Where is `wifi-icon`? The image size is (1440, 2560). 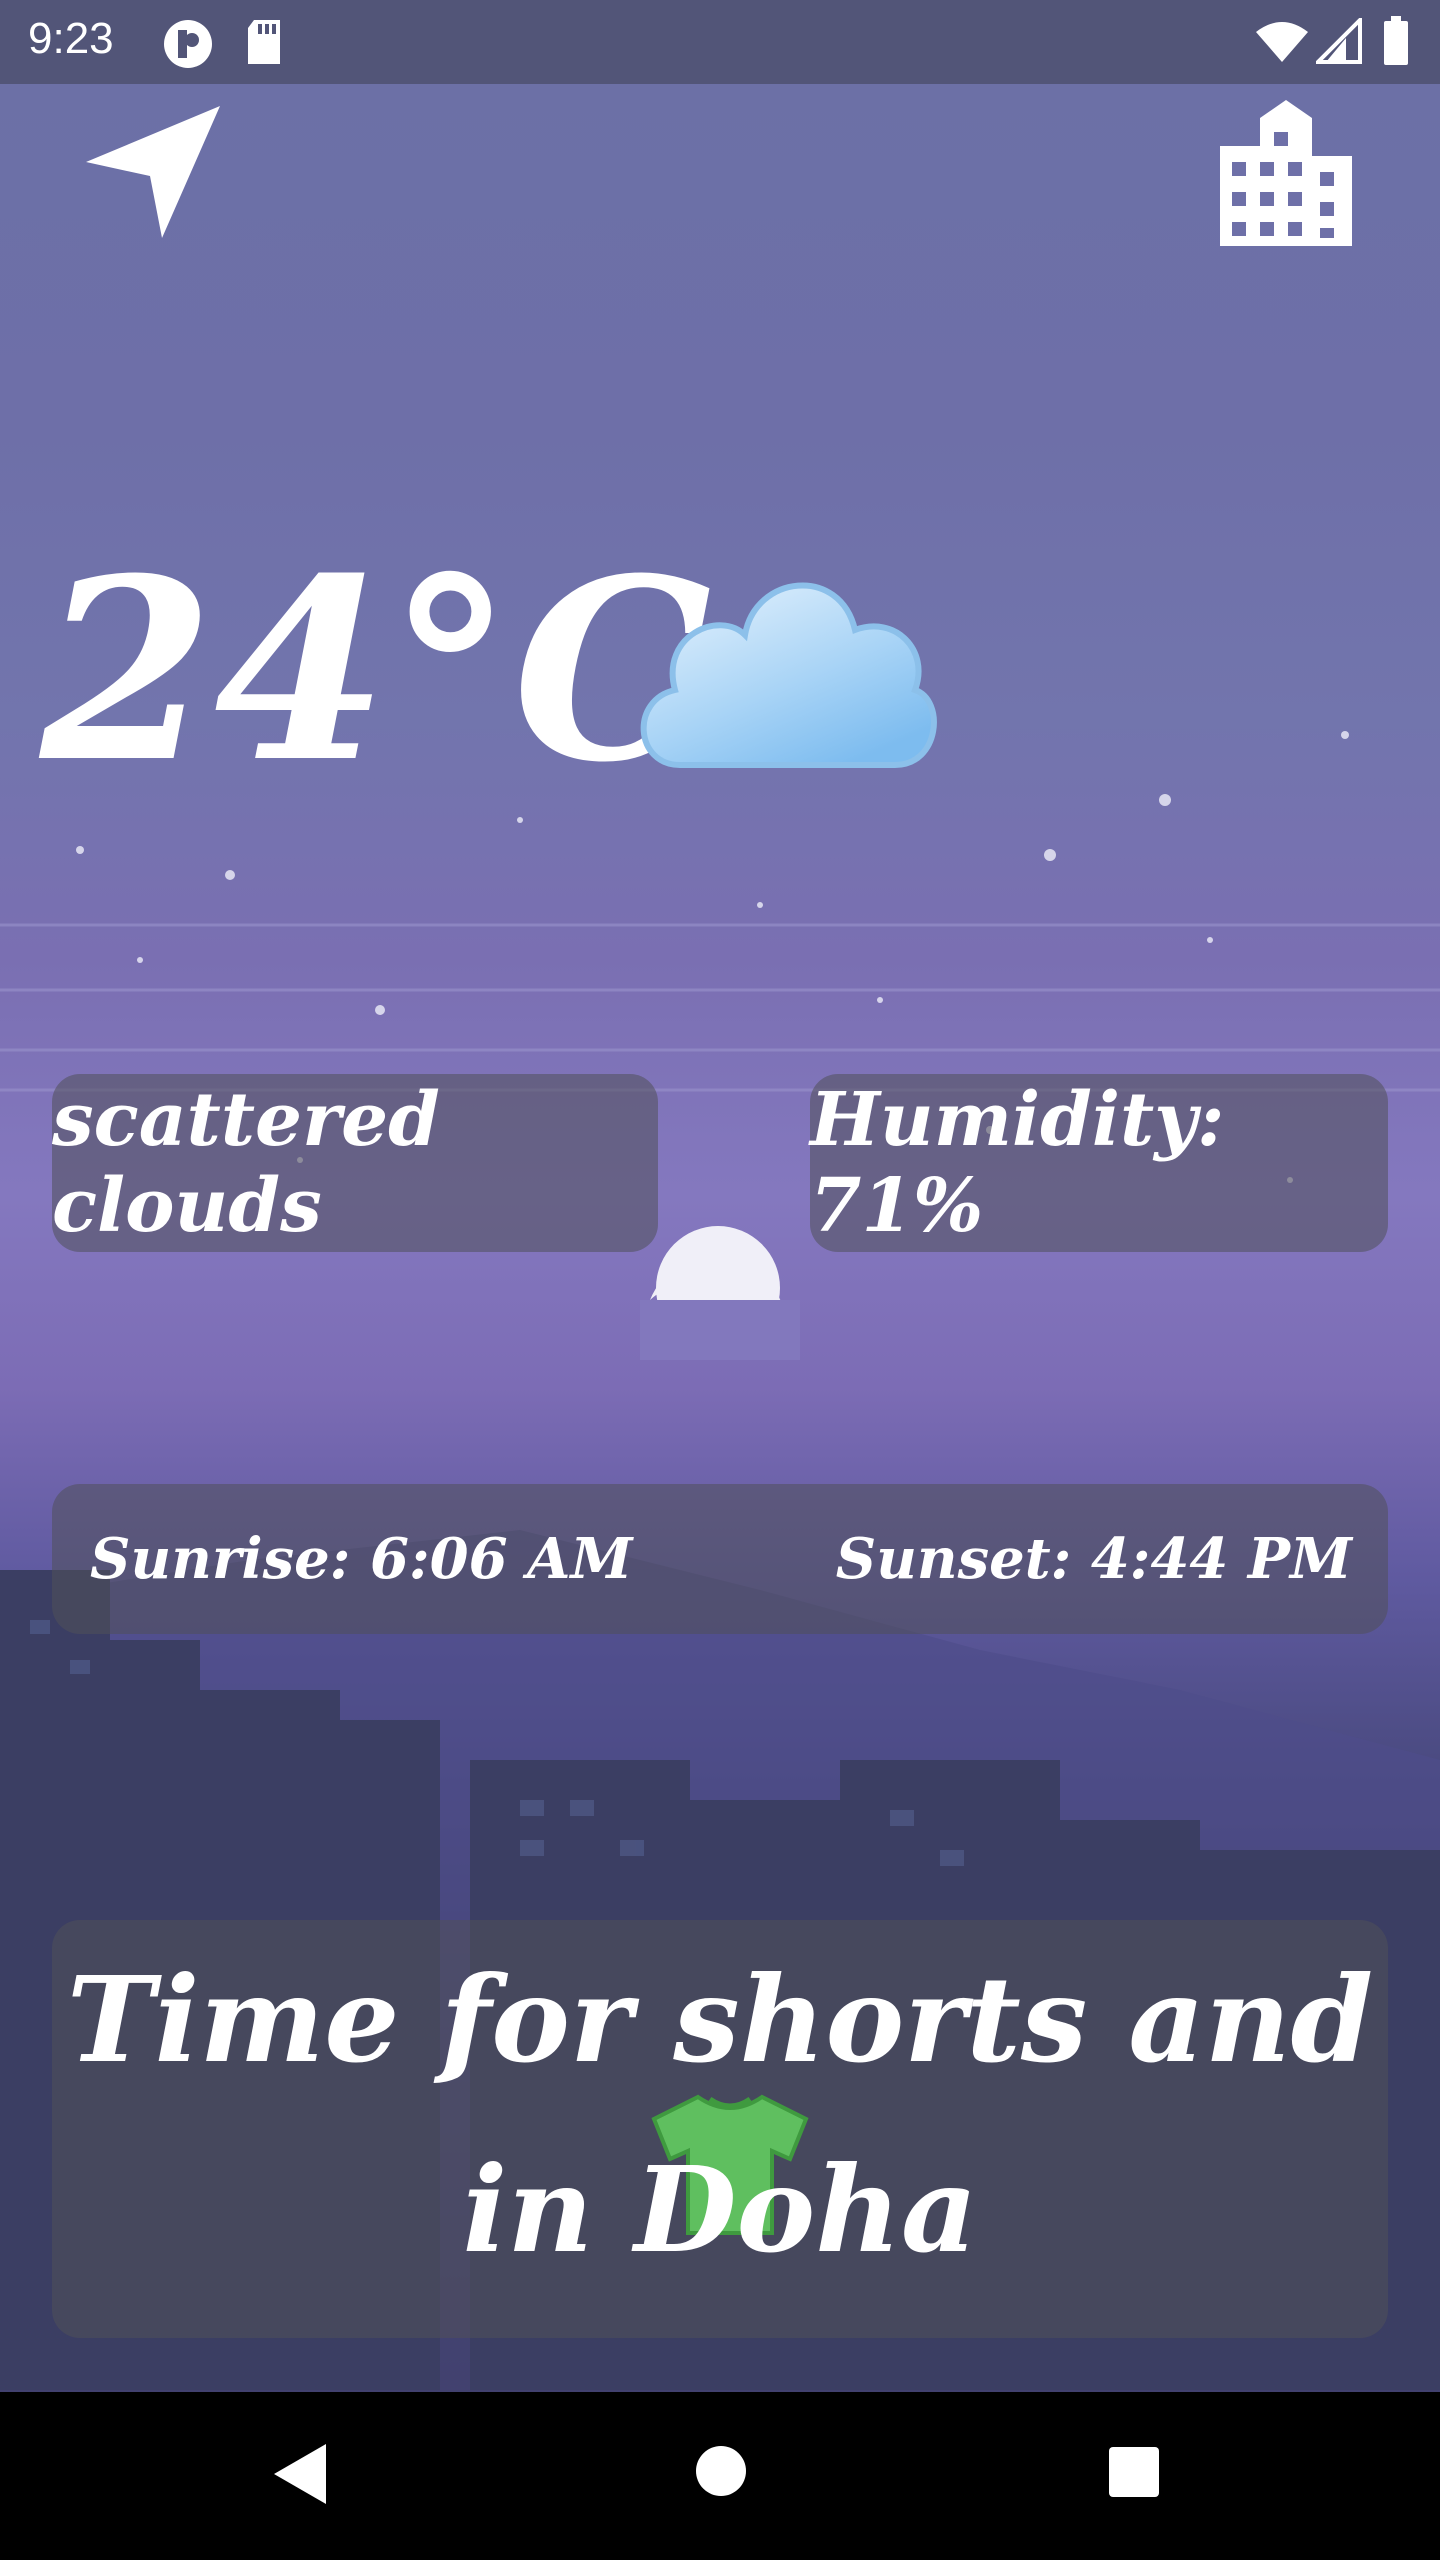
wifi-icon is located at coordinates (1282, 42).